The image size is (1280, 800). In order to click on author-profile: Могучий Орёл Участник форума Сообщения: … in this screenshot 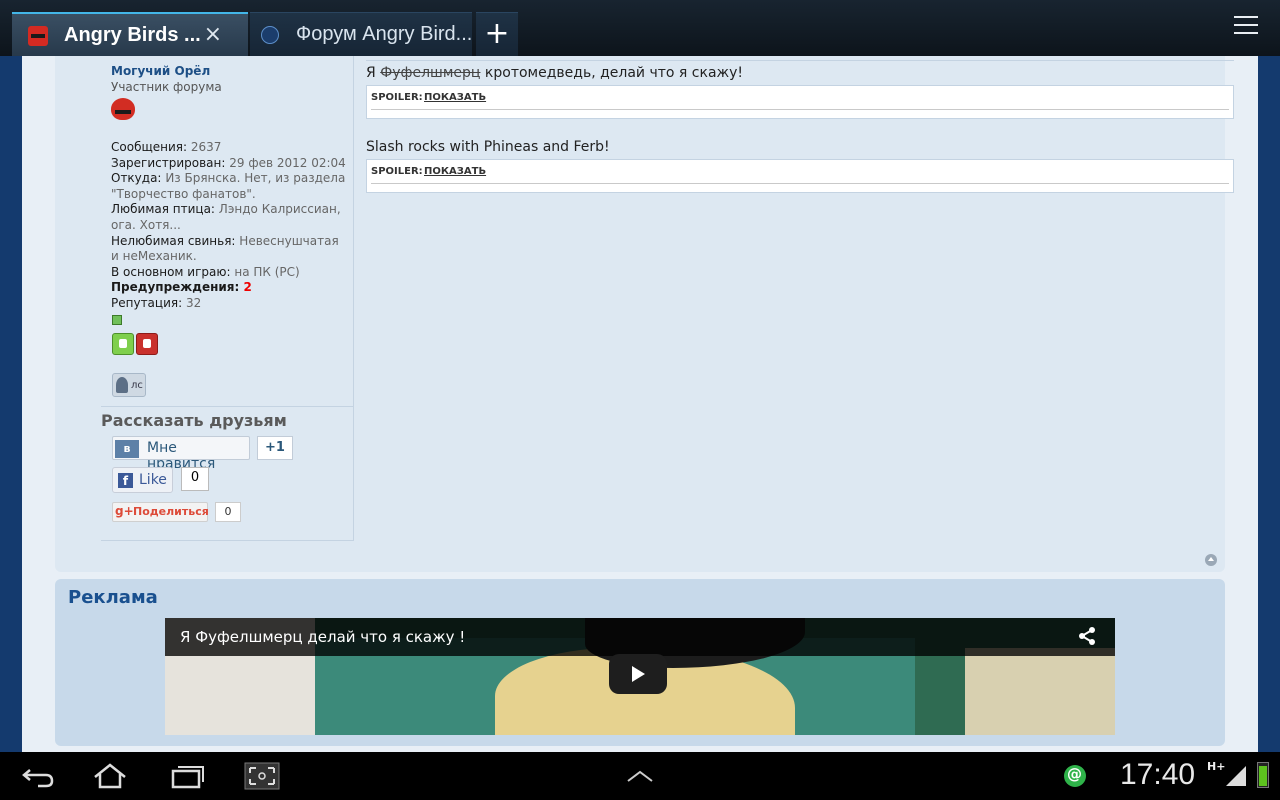, I will do `click(227, 298)`.